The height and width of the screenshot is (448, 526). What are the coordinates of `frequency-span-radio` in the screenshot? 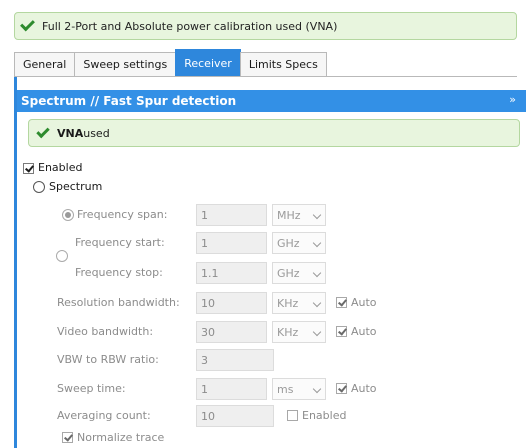 It's located at (68, 215).